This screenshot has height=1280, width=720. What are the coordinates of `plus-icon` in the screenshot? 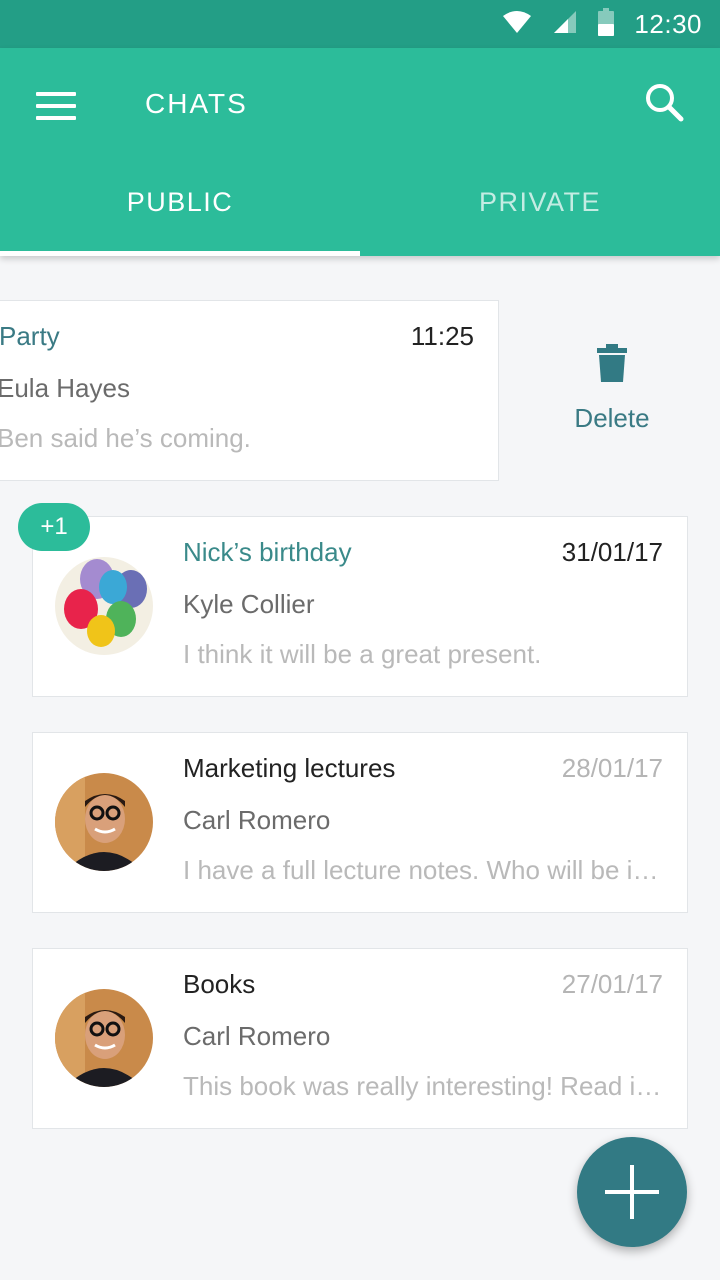 It's located at (632, 1192).